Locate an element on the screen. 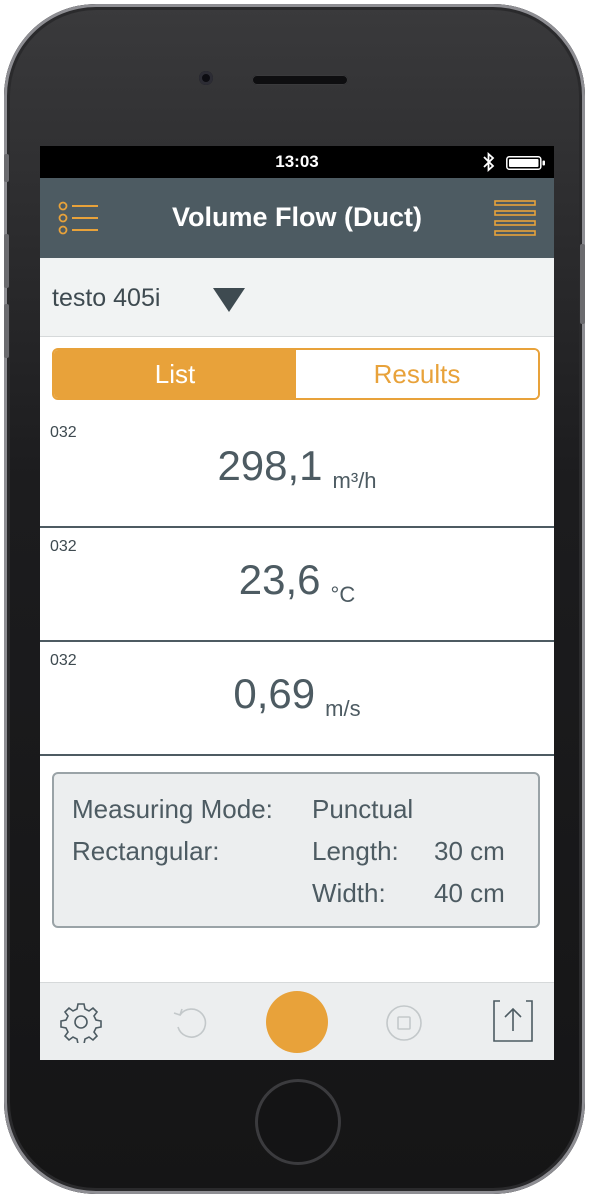 The width and height of the screenshot is (591, 1200). shape-label: Rectangular: is located at coordinates (146, 851).